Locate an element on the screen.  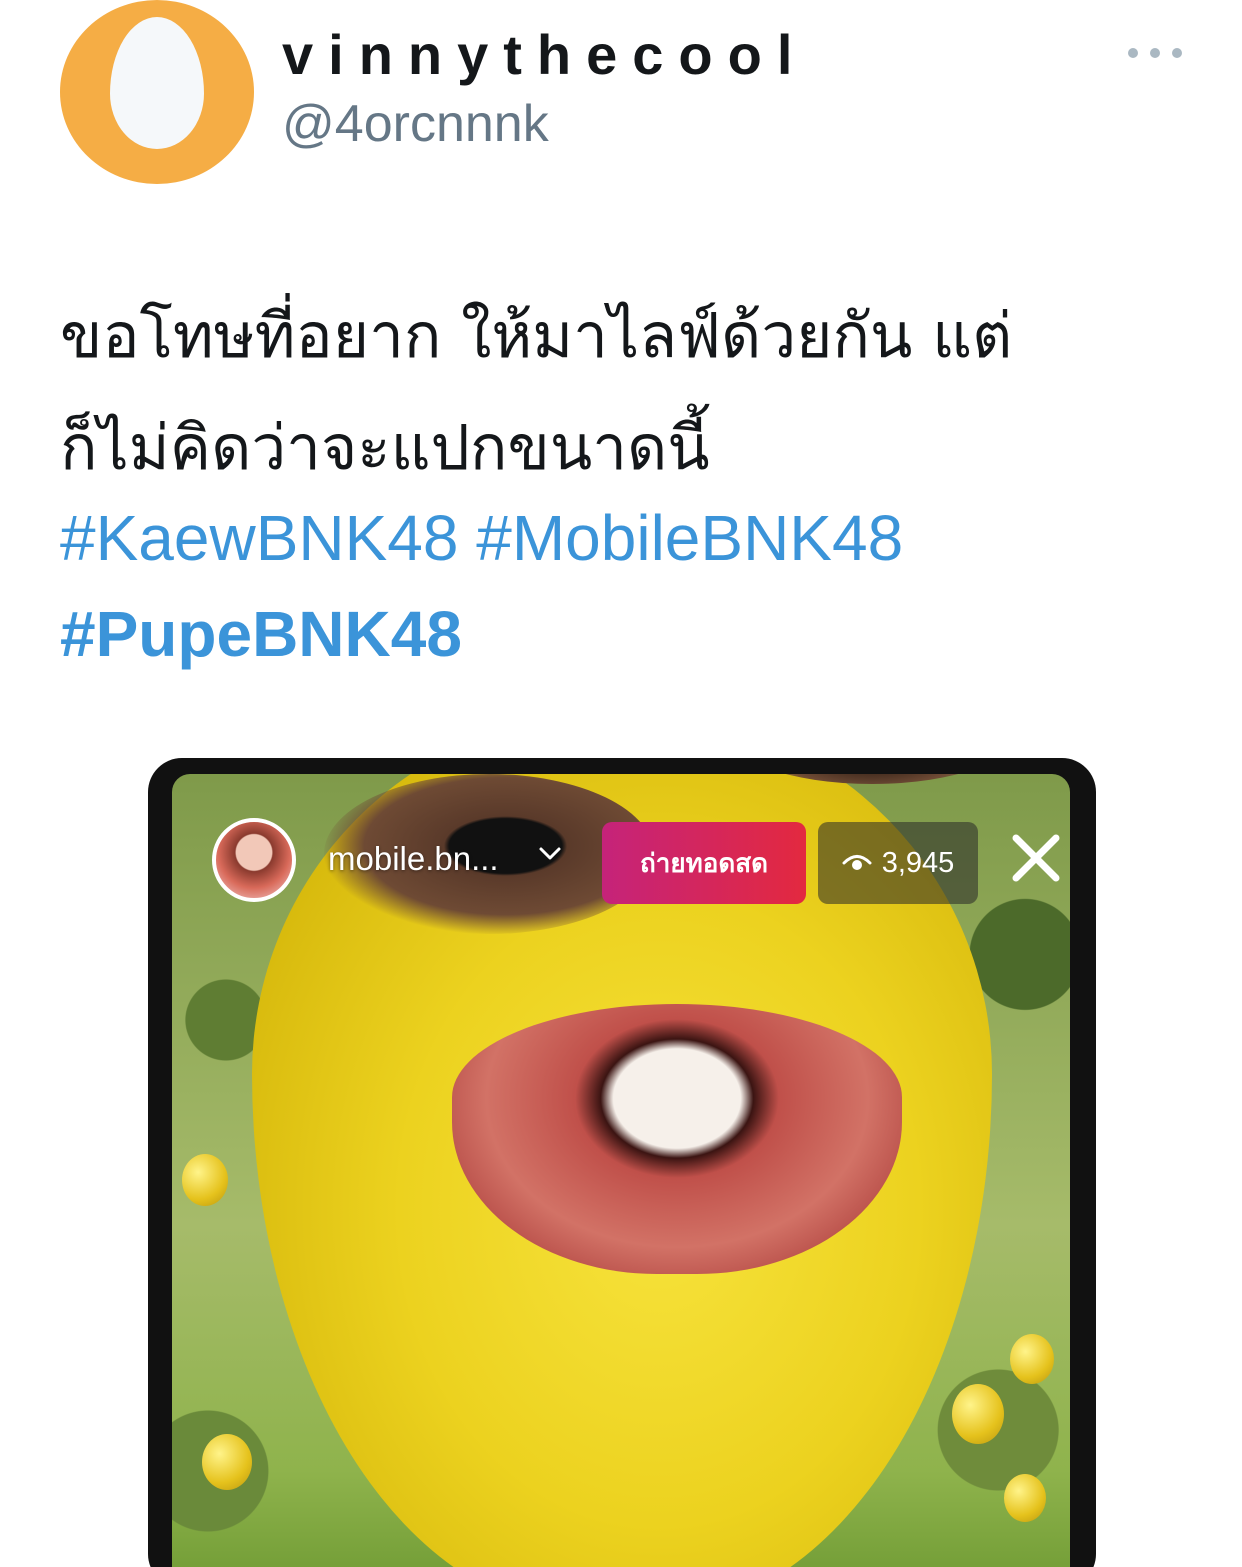
hashtag-link-kaewbnk48: #KaewBNK48 is located at coordinates (259, 538).